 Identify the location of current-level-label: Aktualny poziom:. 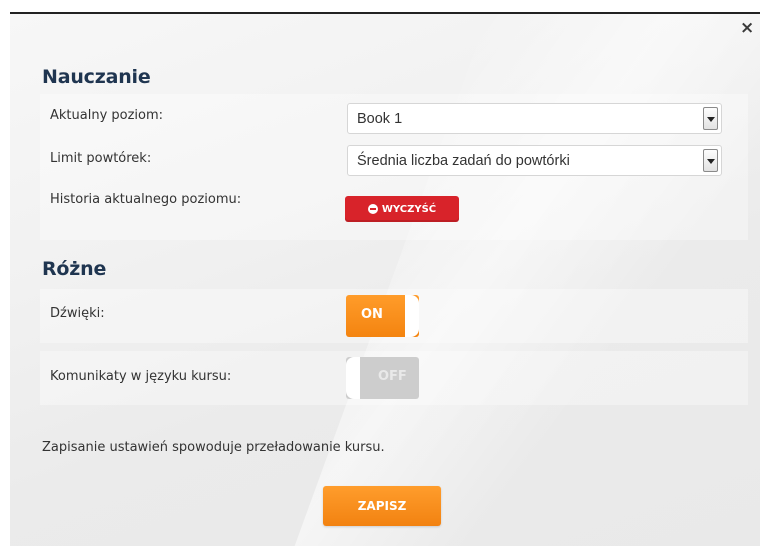
(107, 115).